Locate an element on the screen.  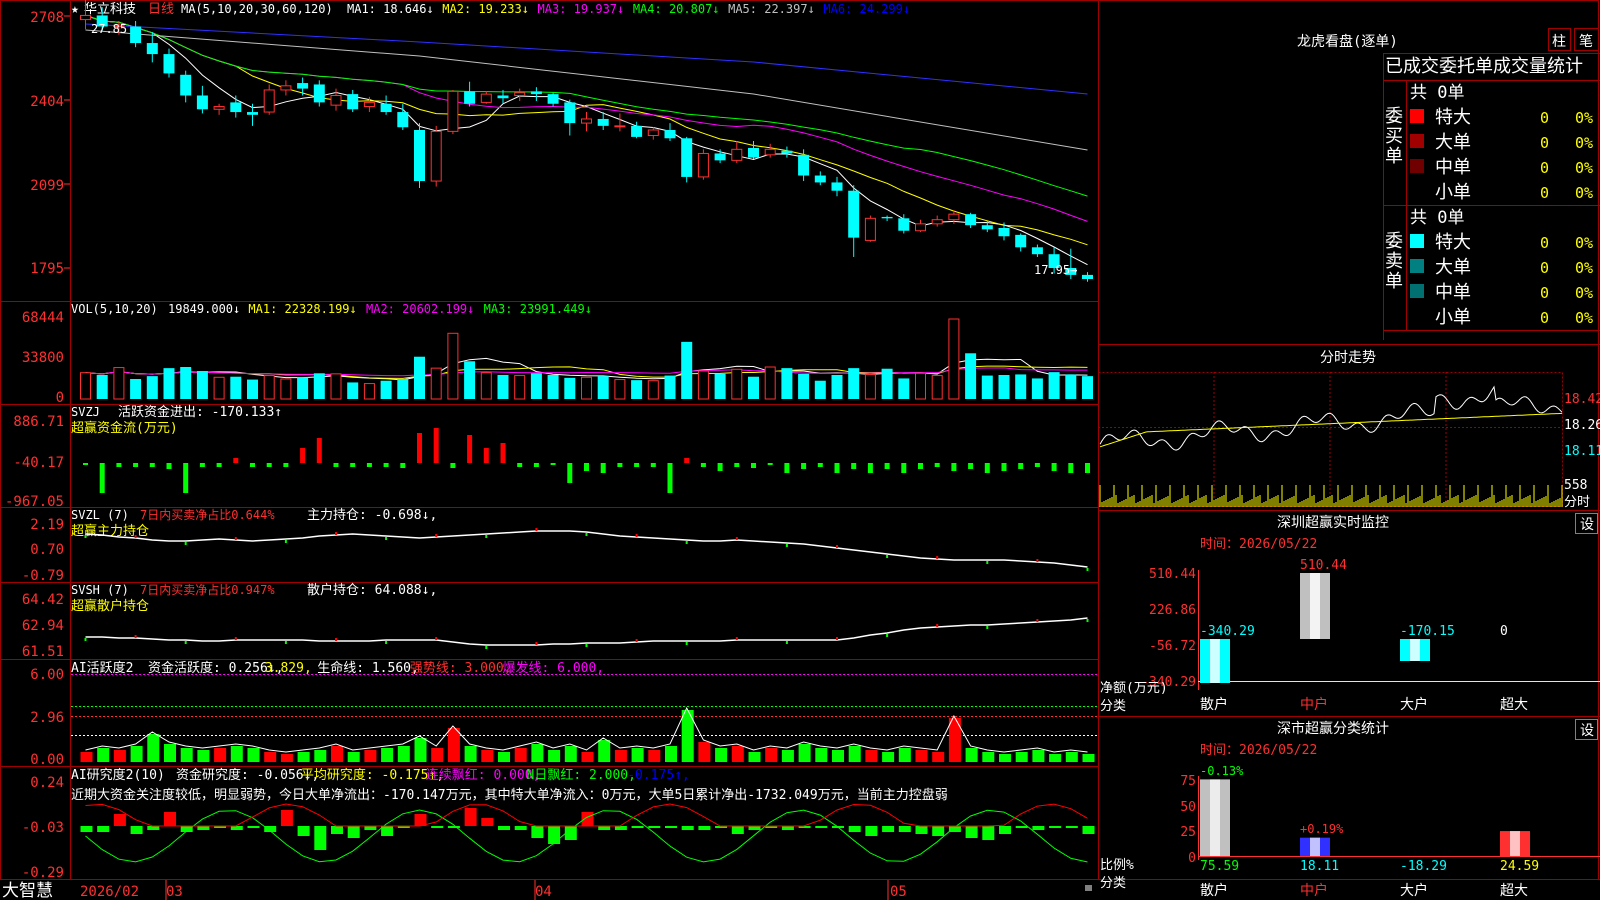
dragon-total: 共 0单 is located at coordinates (1437, 93).